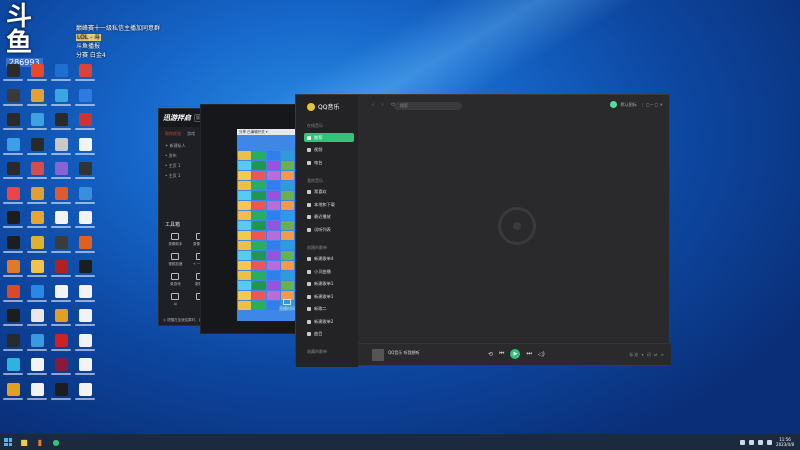 Image resolution: width=800 pixels, height=450 pixels. Describe the element at coordinates (490, 354) in the screenshot. I see `loop-icon: ⟲` at that location.